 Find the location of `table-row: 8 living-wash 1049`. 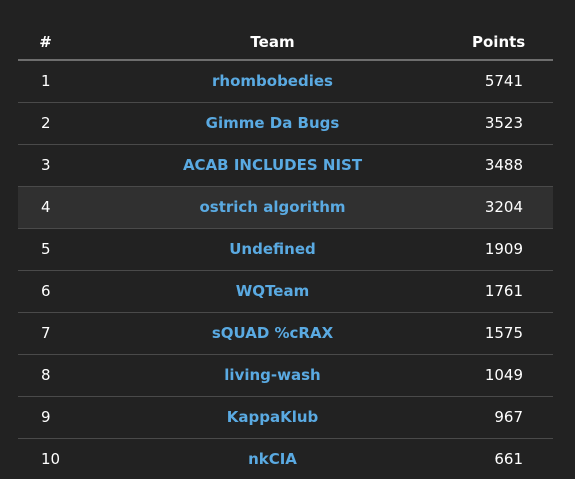

table-row: 8 living-wash 1049 is located at coordinates (285, 374).